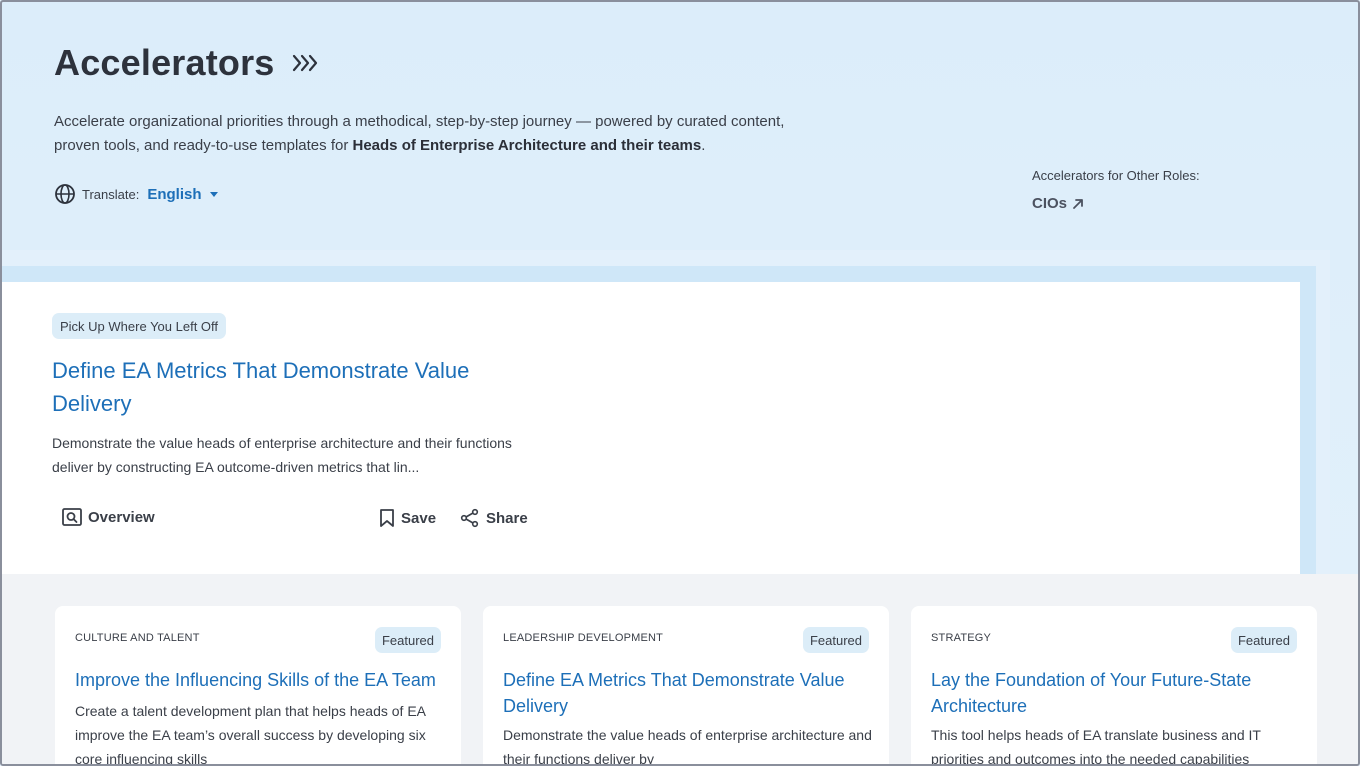 The image size is (1360, 766). I want to click on bookmark-icon, so click(387, 518).